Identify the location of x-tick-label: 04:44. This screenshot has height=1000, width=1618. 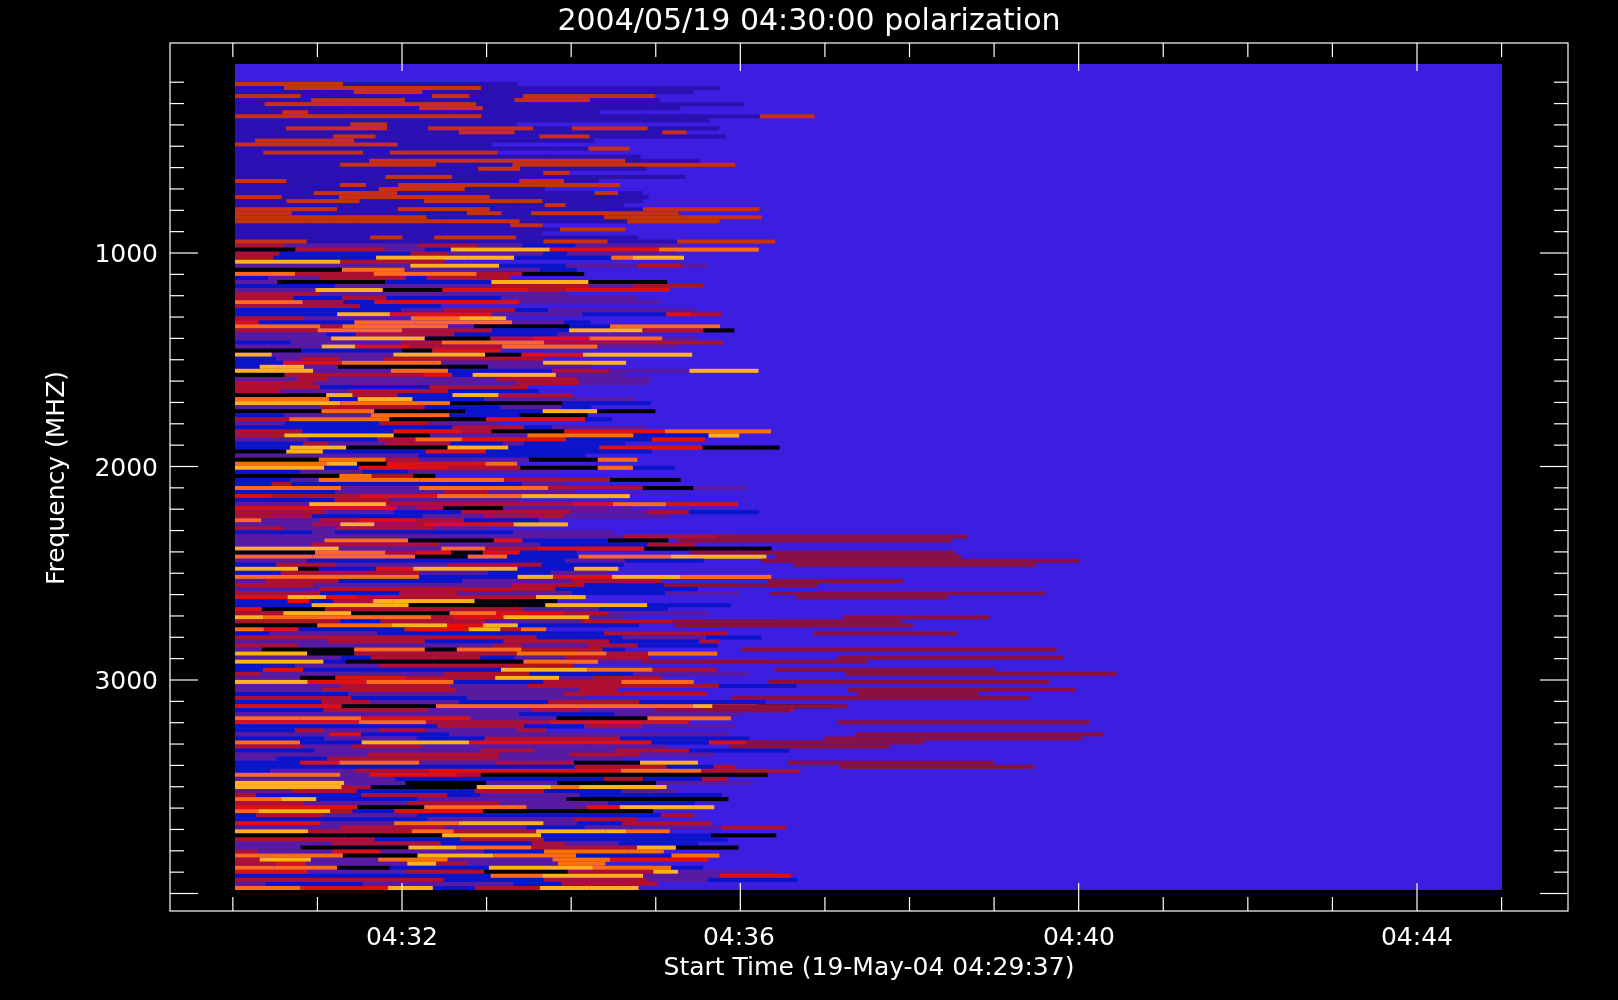
(1417, 936).